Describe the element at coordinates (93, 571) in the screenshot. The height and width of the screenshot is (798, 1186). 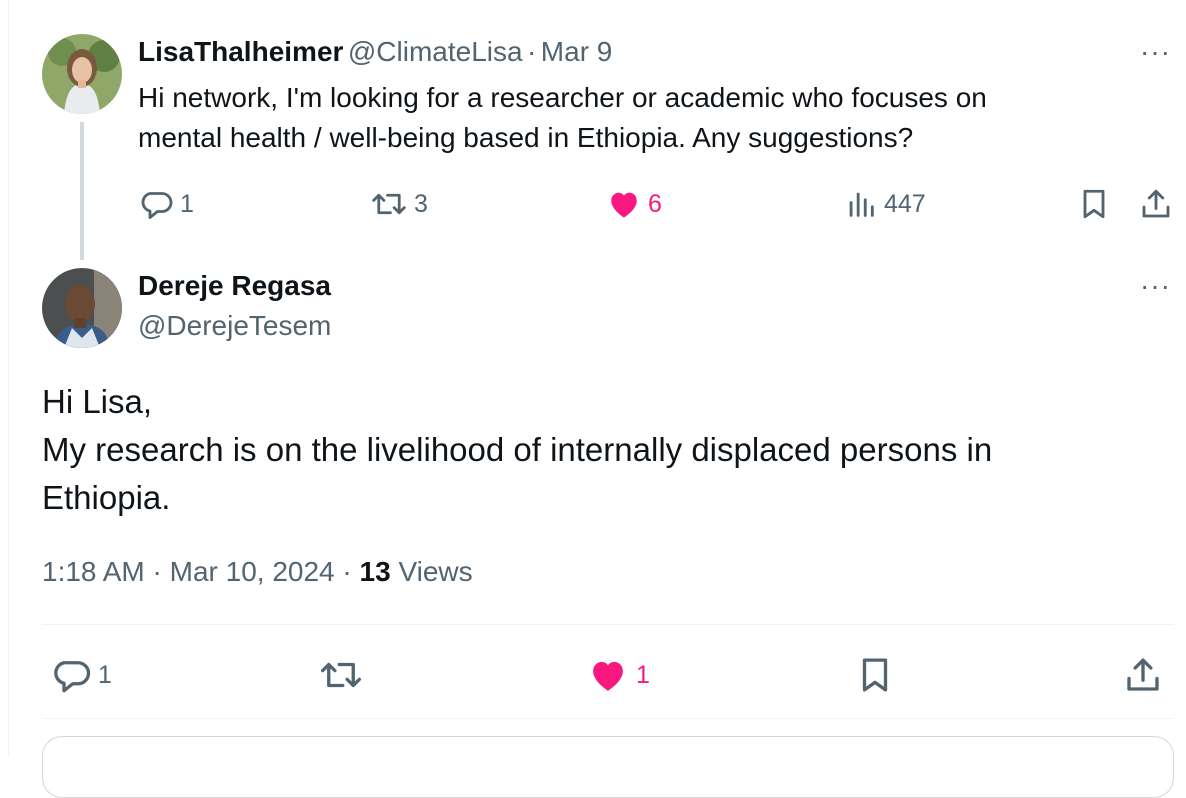
I see `tweet-time: 1:18 AM` at that location.